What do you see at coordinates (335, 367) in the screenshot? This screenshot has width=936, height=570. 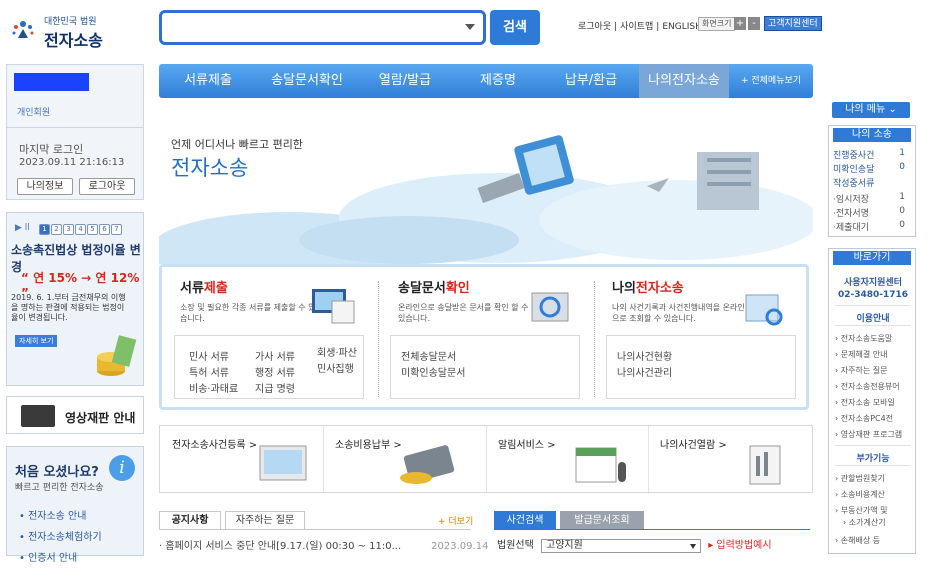 I see `link-execution: 민사집행` at bounding box center [335, 367].